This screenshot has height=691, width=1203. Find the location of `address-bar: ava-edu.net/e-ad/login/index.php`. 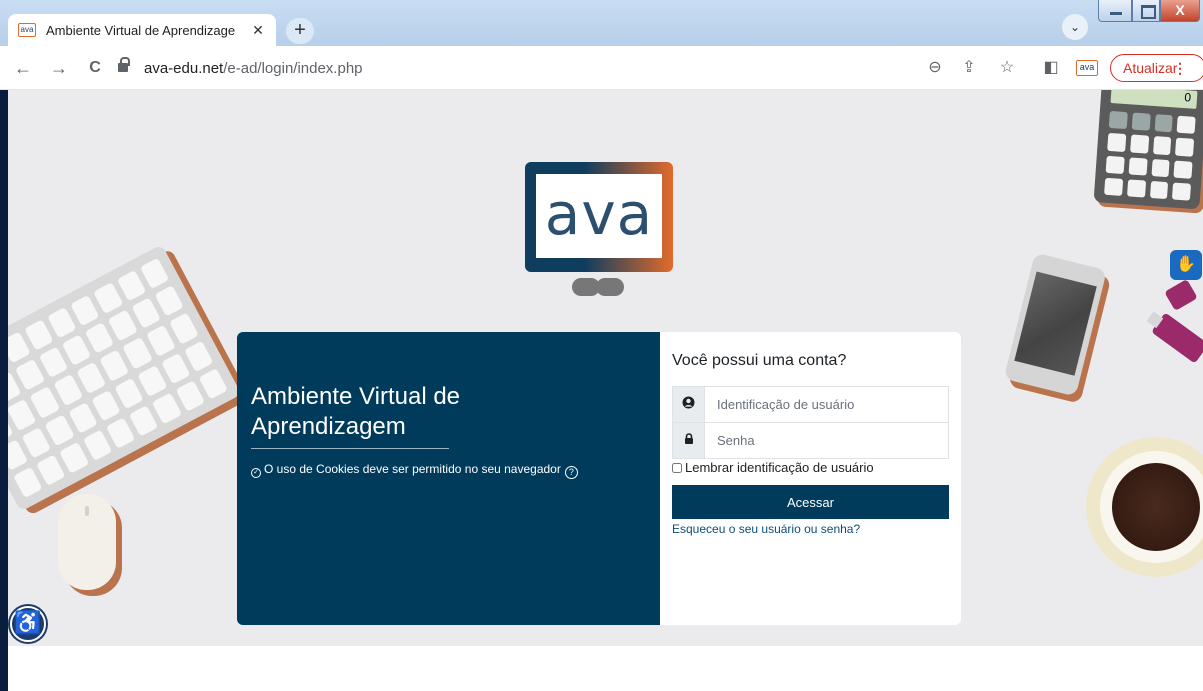

address-bar: ava-edu.net/e-ad/login/index.php is located at coordinates (568, 69).